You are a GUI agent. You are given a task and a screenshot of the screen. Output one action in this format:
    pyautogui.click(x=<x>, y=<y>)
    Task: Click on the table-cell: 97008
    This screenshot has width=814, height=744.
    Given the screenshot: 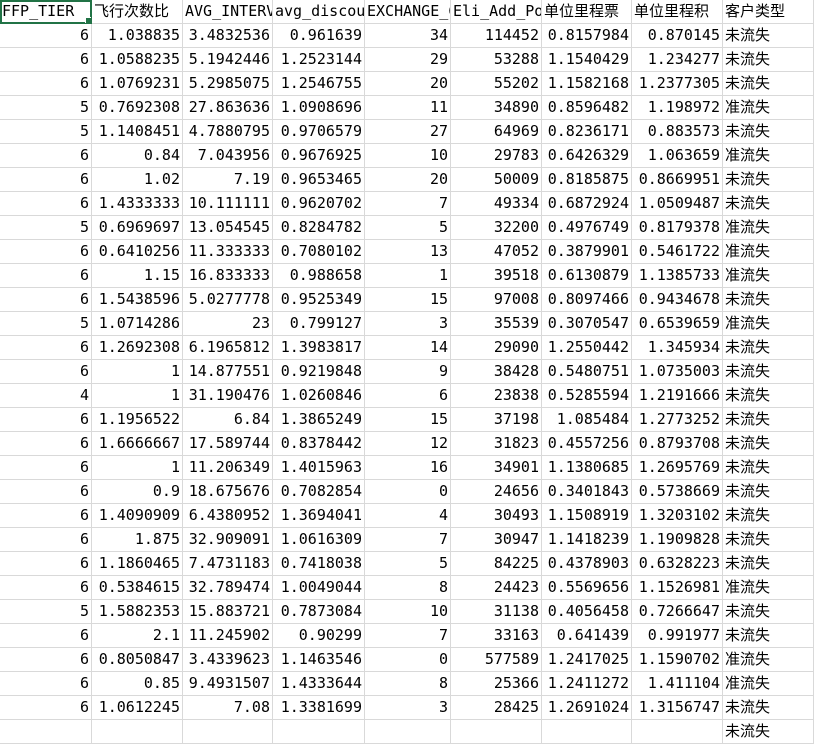 What is the action you would take?
    pyautogui.click(x=496, y=300)
    